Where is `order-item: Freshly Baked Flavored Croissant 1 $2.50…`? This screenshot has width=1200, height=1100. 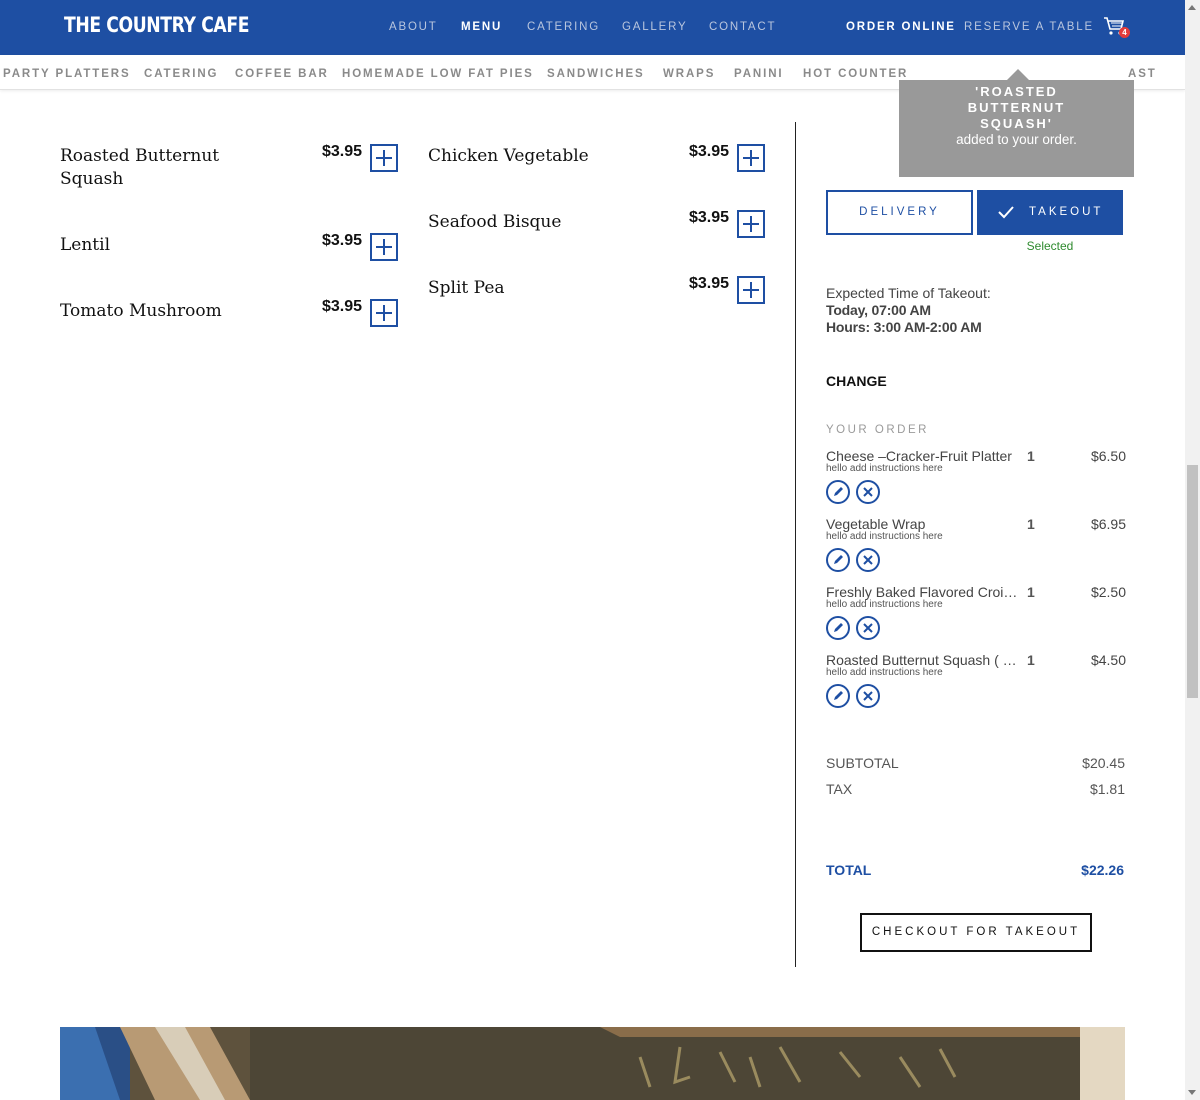 order-item: Freshly Baked Flavored Croissant 1 $2.50… is located at coordinates (976, 616).